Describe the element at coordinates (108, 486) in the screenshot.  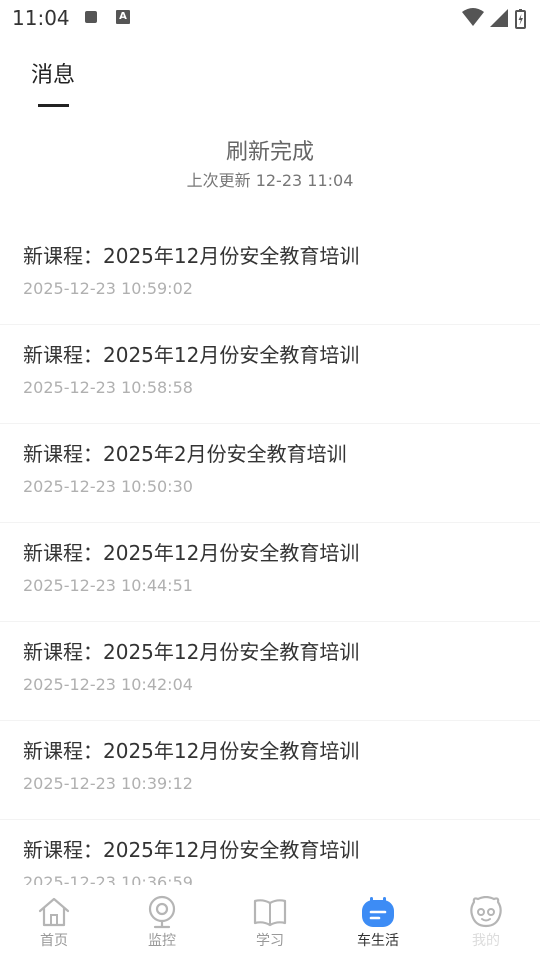
I see `message-time: 2025-12-23 10:50:30` at that location.